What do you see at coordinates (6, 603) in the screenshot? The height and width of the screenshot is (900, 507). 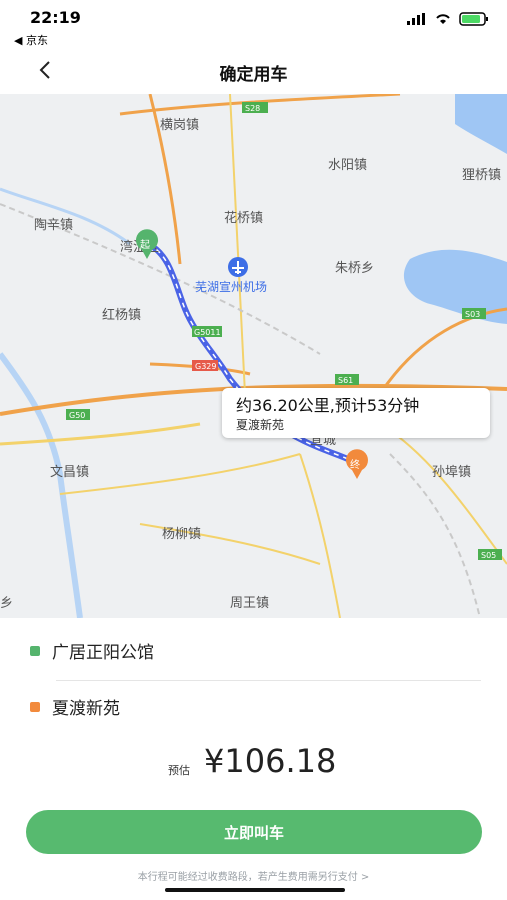 I see `map-label: 乡` at bounding box center [6, 603].